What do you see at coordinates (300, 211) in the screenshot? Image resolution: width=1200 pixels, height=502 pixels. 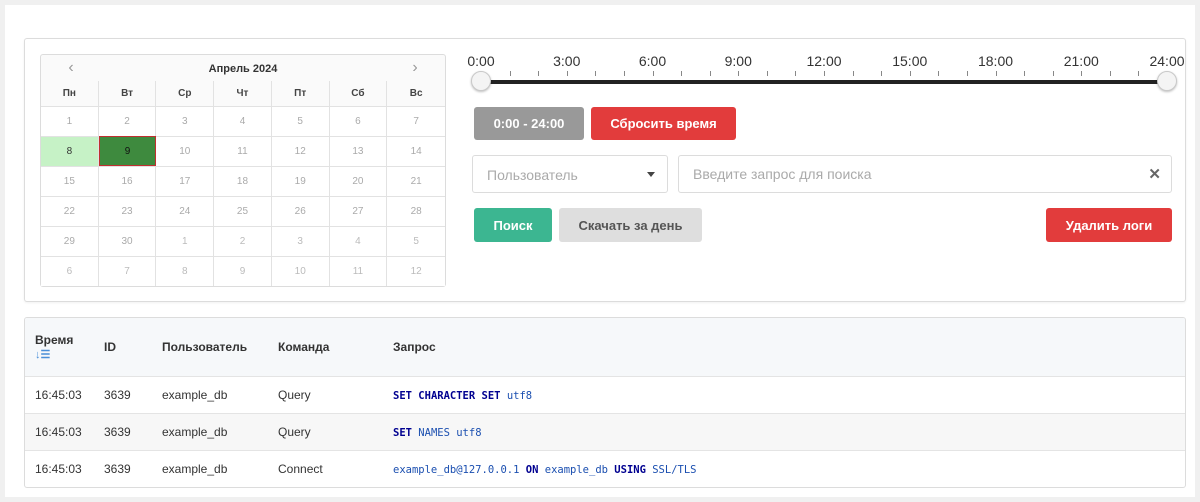 I see `calendar-day: 26` at bounding box center [300, 211].